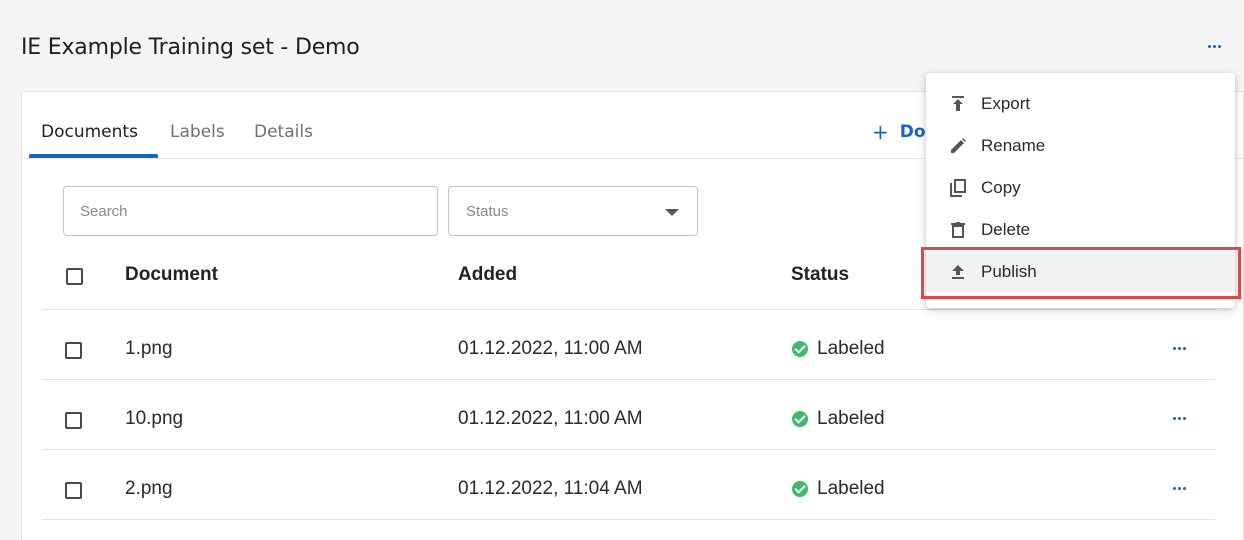 This screenshot has width=1244, height=540. I want to click on menu-item-rename: Rename, so click(1080, 146).